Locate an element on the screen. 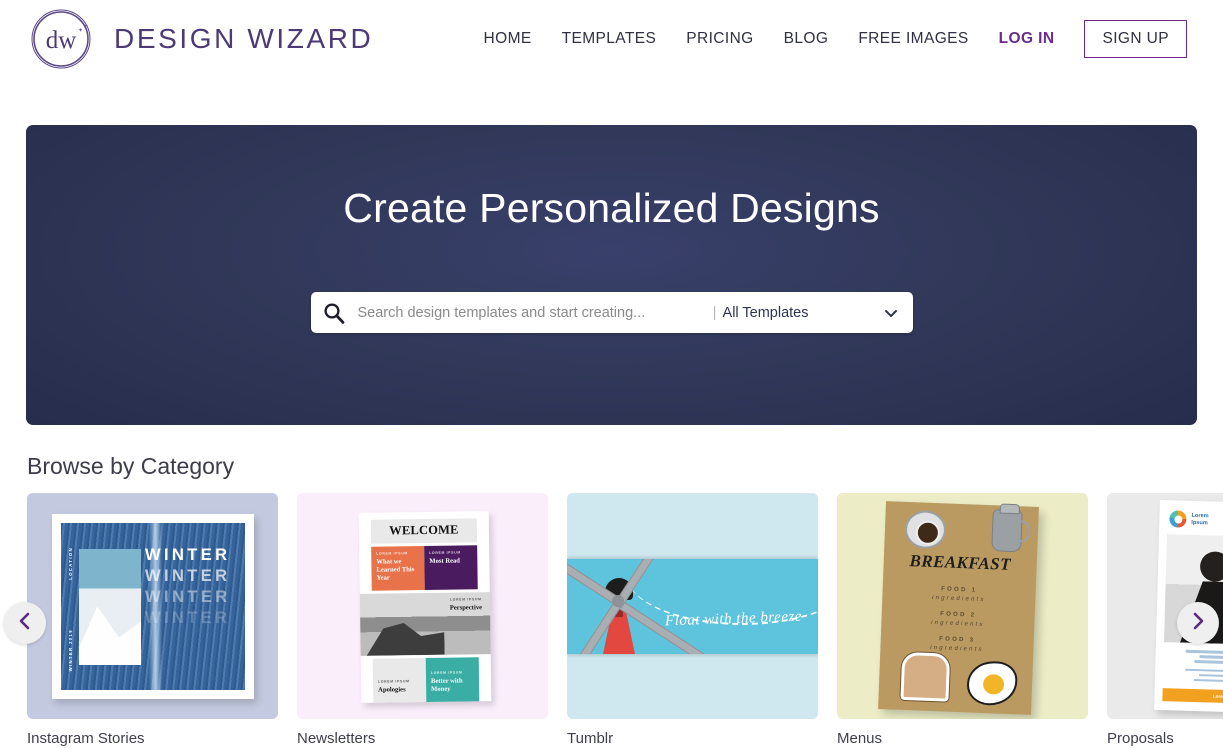 Image resolution: width=1223 pixels, height=748 pixels. category-thumbnail: Float with the breeze is located at coordinates (692, 606).